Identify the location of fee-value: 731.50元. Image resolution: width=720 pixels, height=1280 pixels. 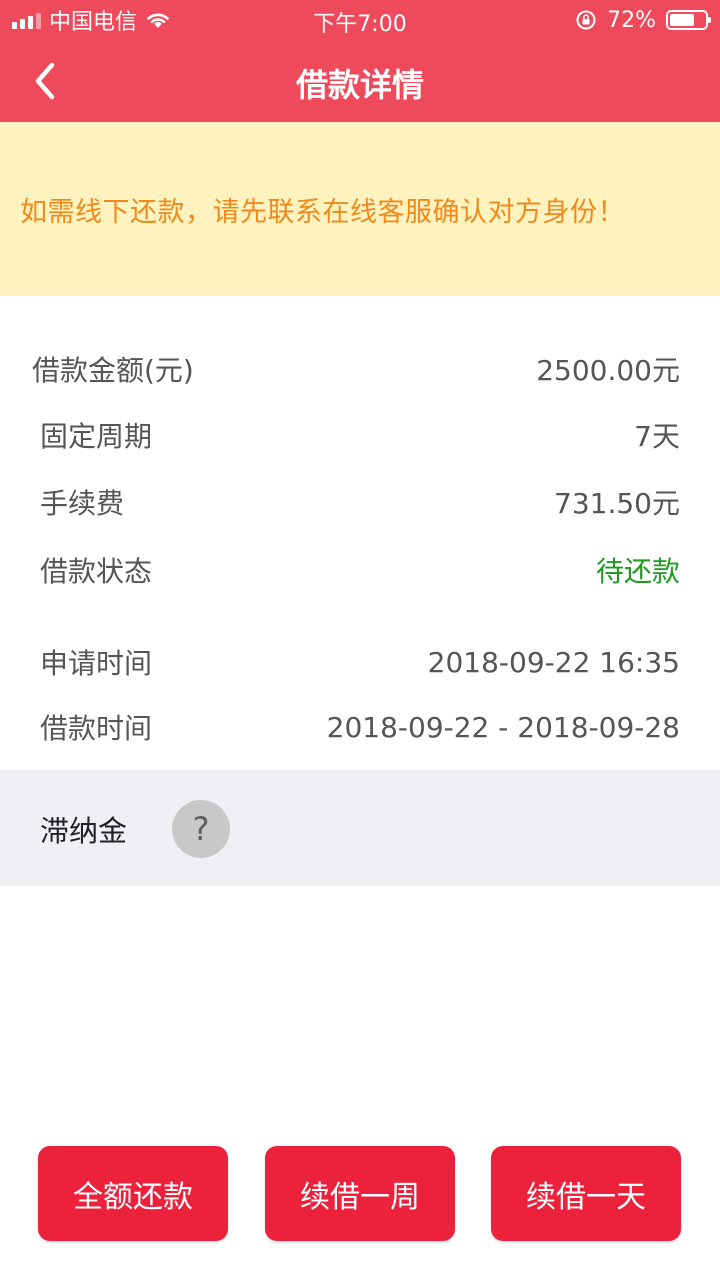
(617, 503).